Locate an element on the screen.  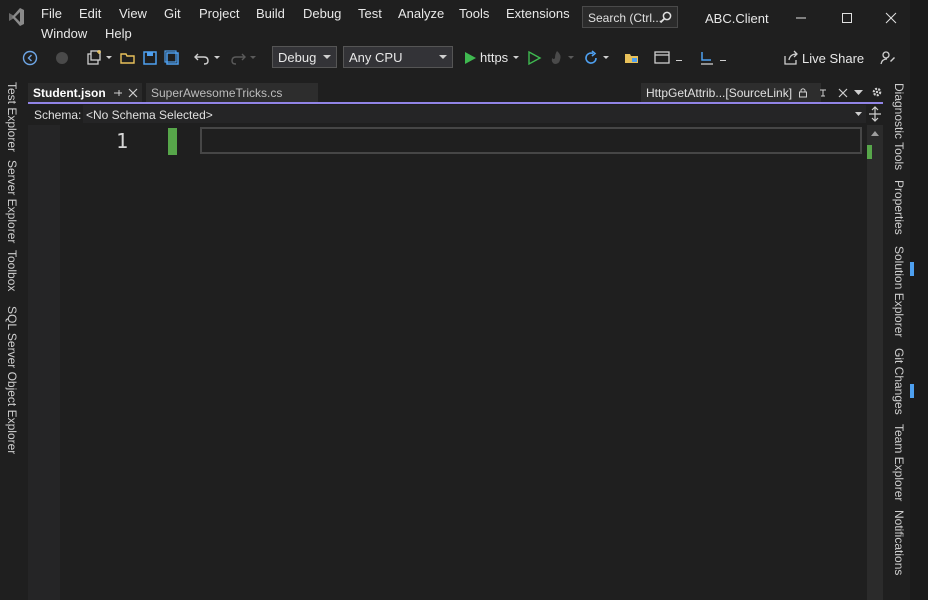
live-share-icon is located at coordinates (791, 58).